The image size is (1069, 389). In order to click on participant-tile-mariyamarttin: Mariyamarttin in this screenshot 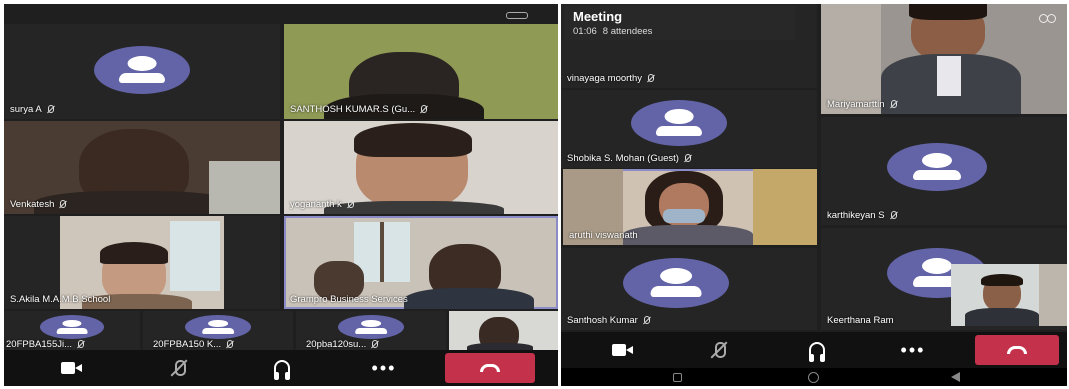, I will do `click(944, 59)`.